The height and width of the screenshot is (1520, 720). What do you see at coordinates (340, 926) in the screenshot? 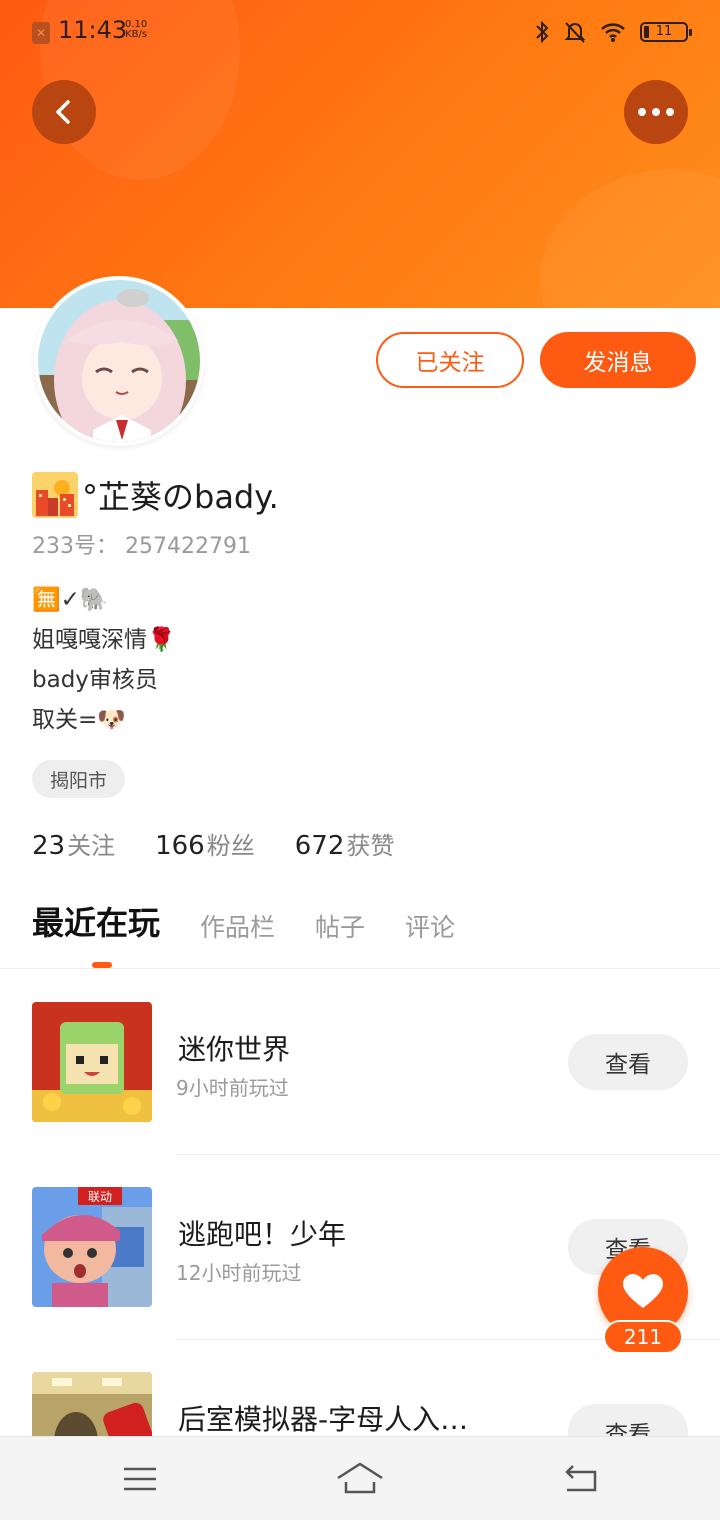
I see `tab-posts: 帖子` at bounding box center [340, 926].